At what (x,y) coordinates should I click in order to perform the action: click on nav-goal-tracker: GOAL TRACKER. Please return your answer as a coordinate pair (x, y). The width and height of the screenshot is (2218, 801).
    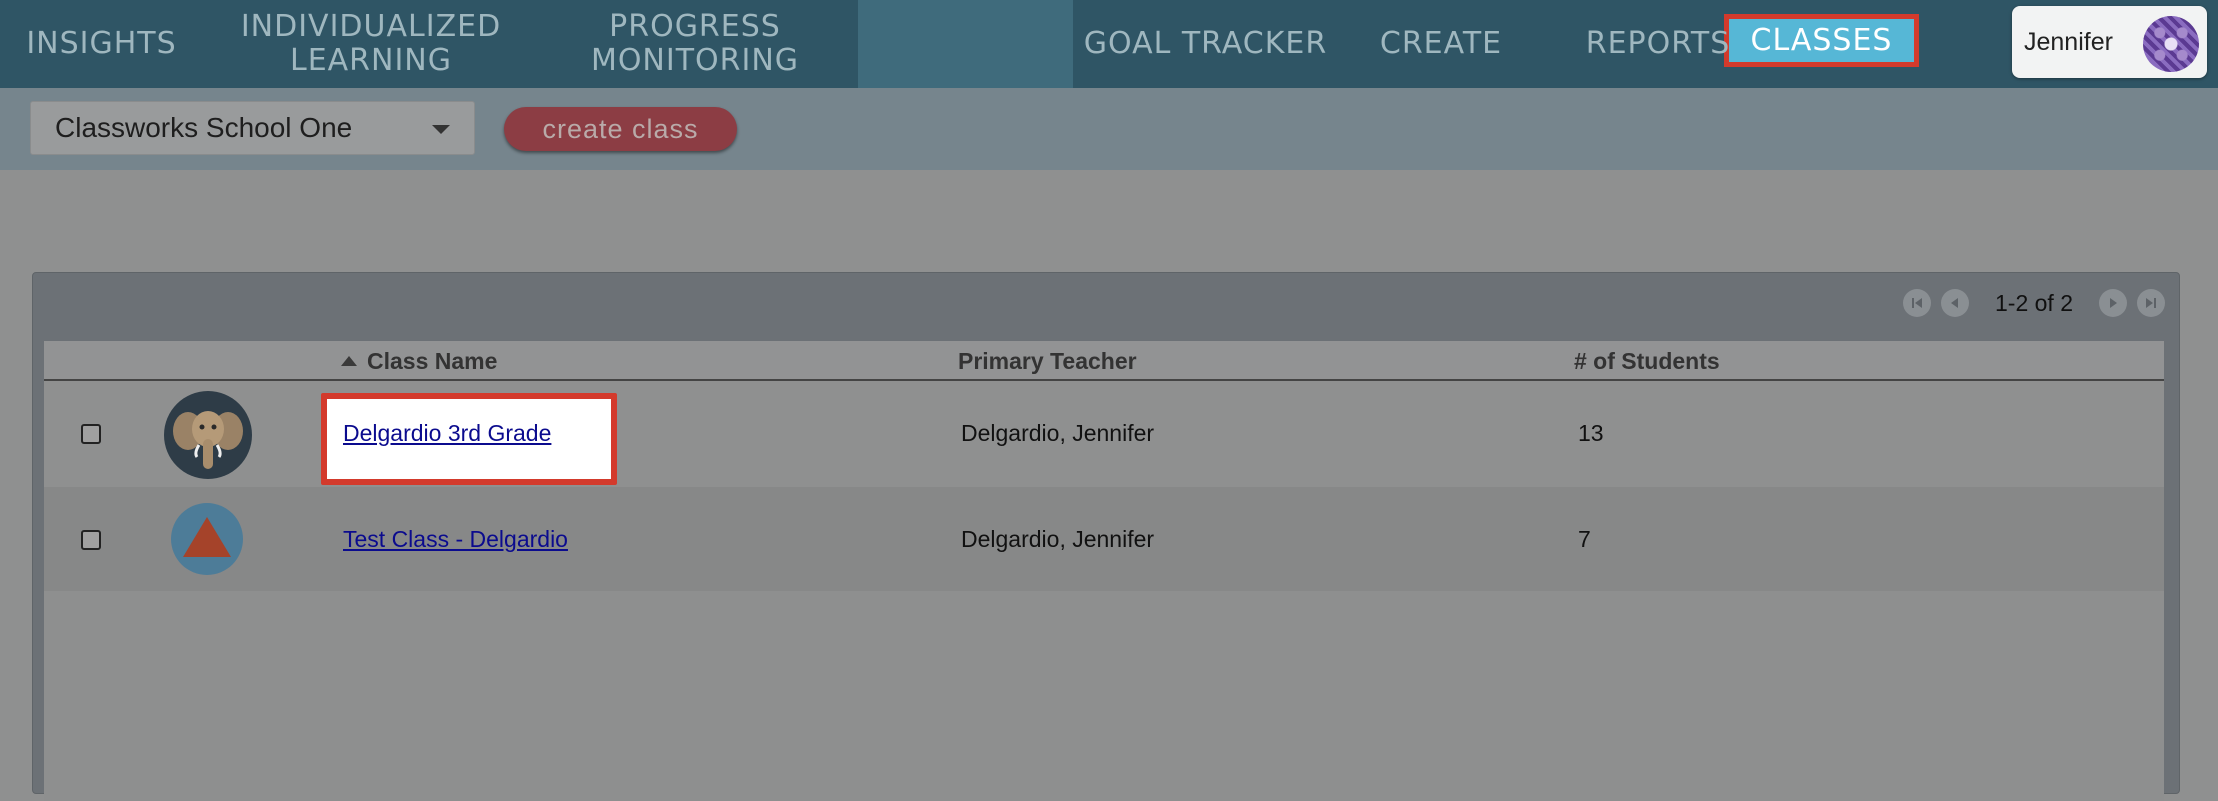
    Looking at the image, I should click on (1205, 44).